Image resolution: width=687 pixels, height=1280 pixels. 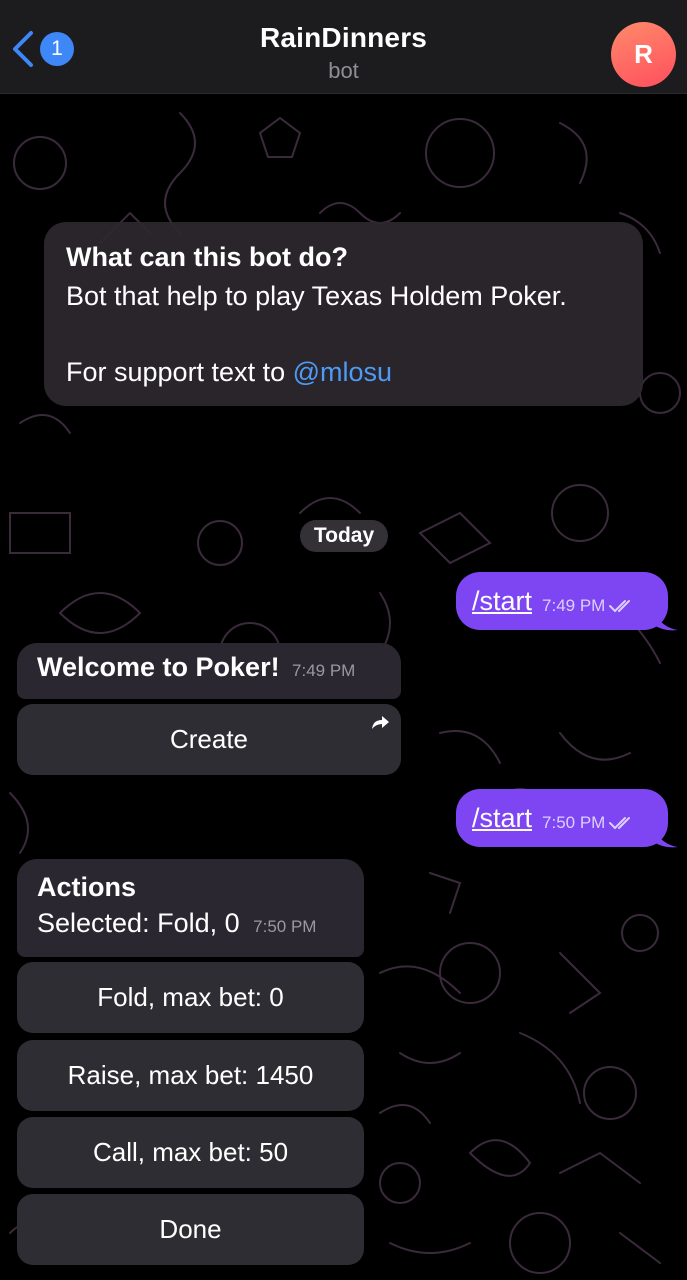 I want to click on chat-header: 1 RainDinners bot R, so click(x=343, y=47).